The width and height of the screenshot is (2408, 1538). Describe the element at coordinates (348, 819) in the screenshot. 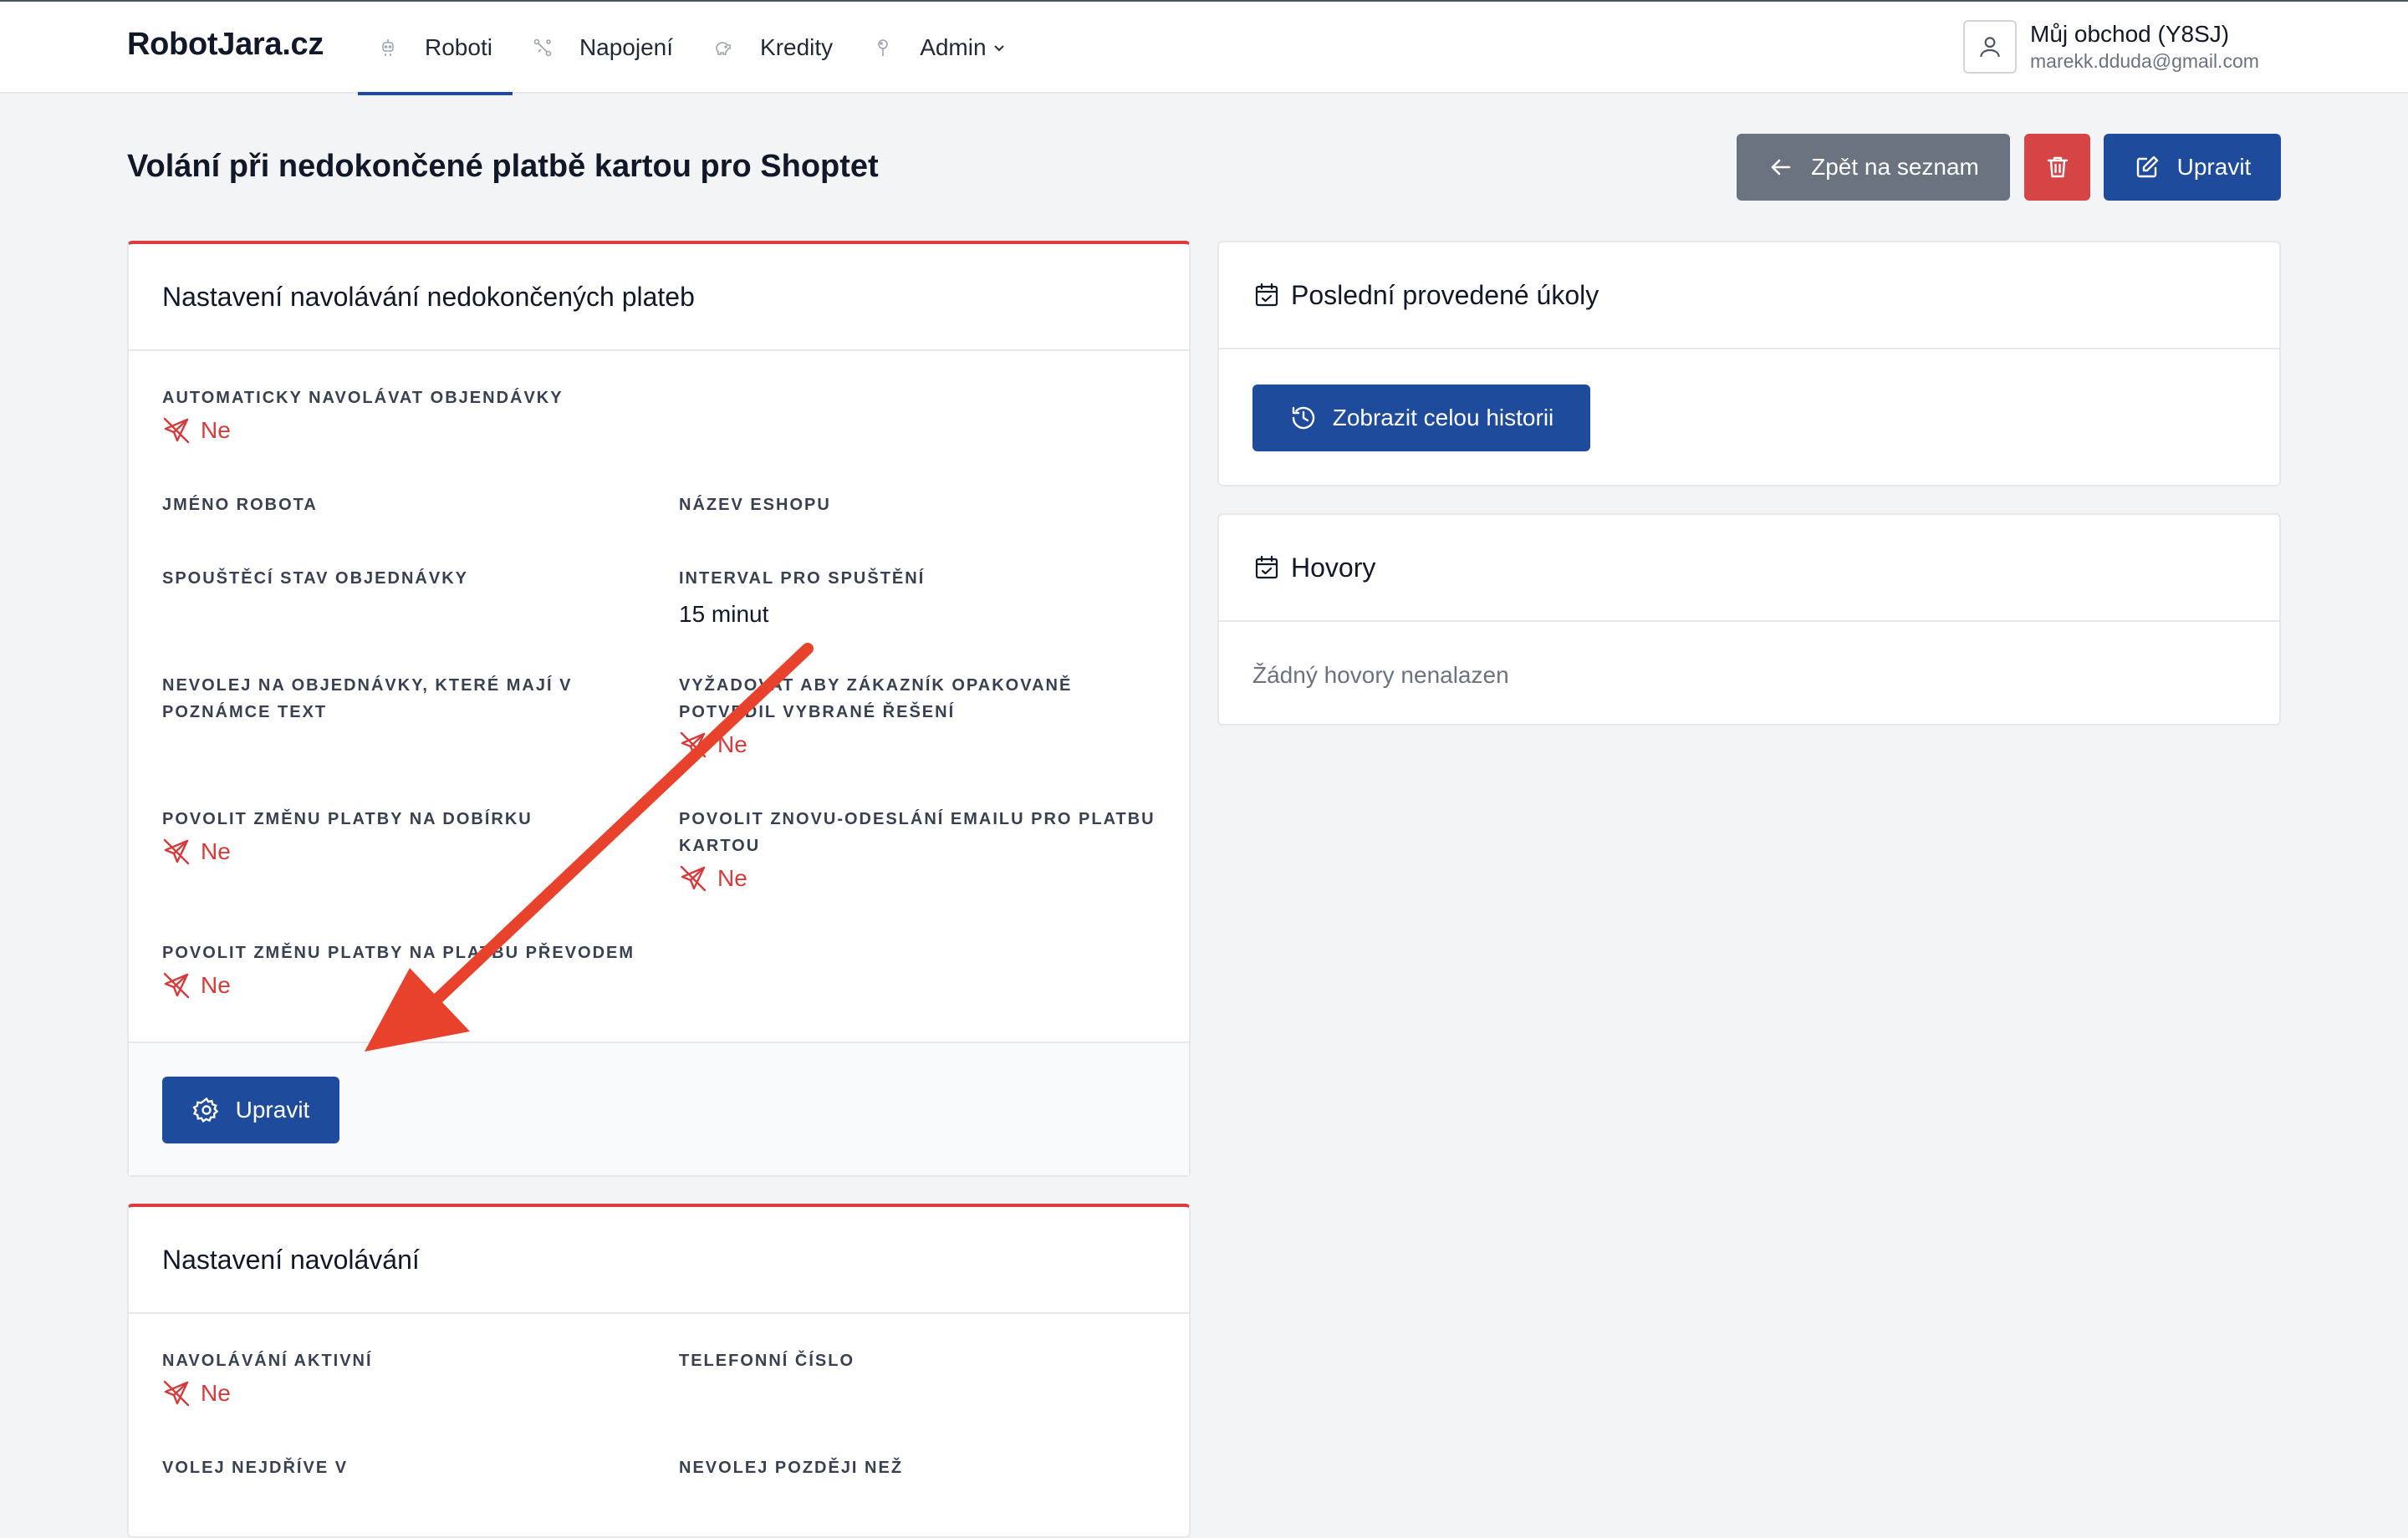

I see `field-label: Povolit změnu platby na dobírku` at that location.